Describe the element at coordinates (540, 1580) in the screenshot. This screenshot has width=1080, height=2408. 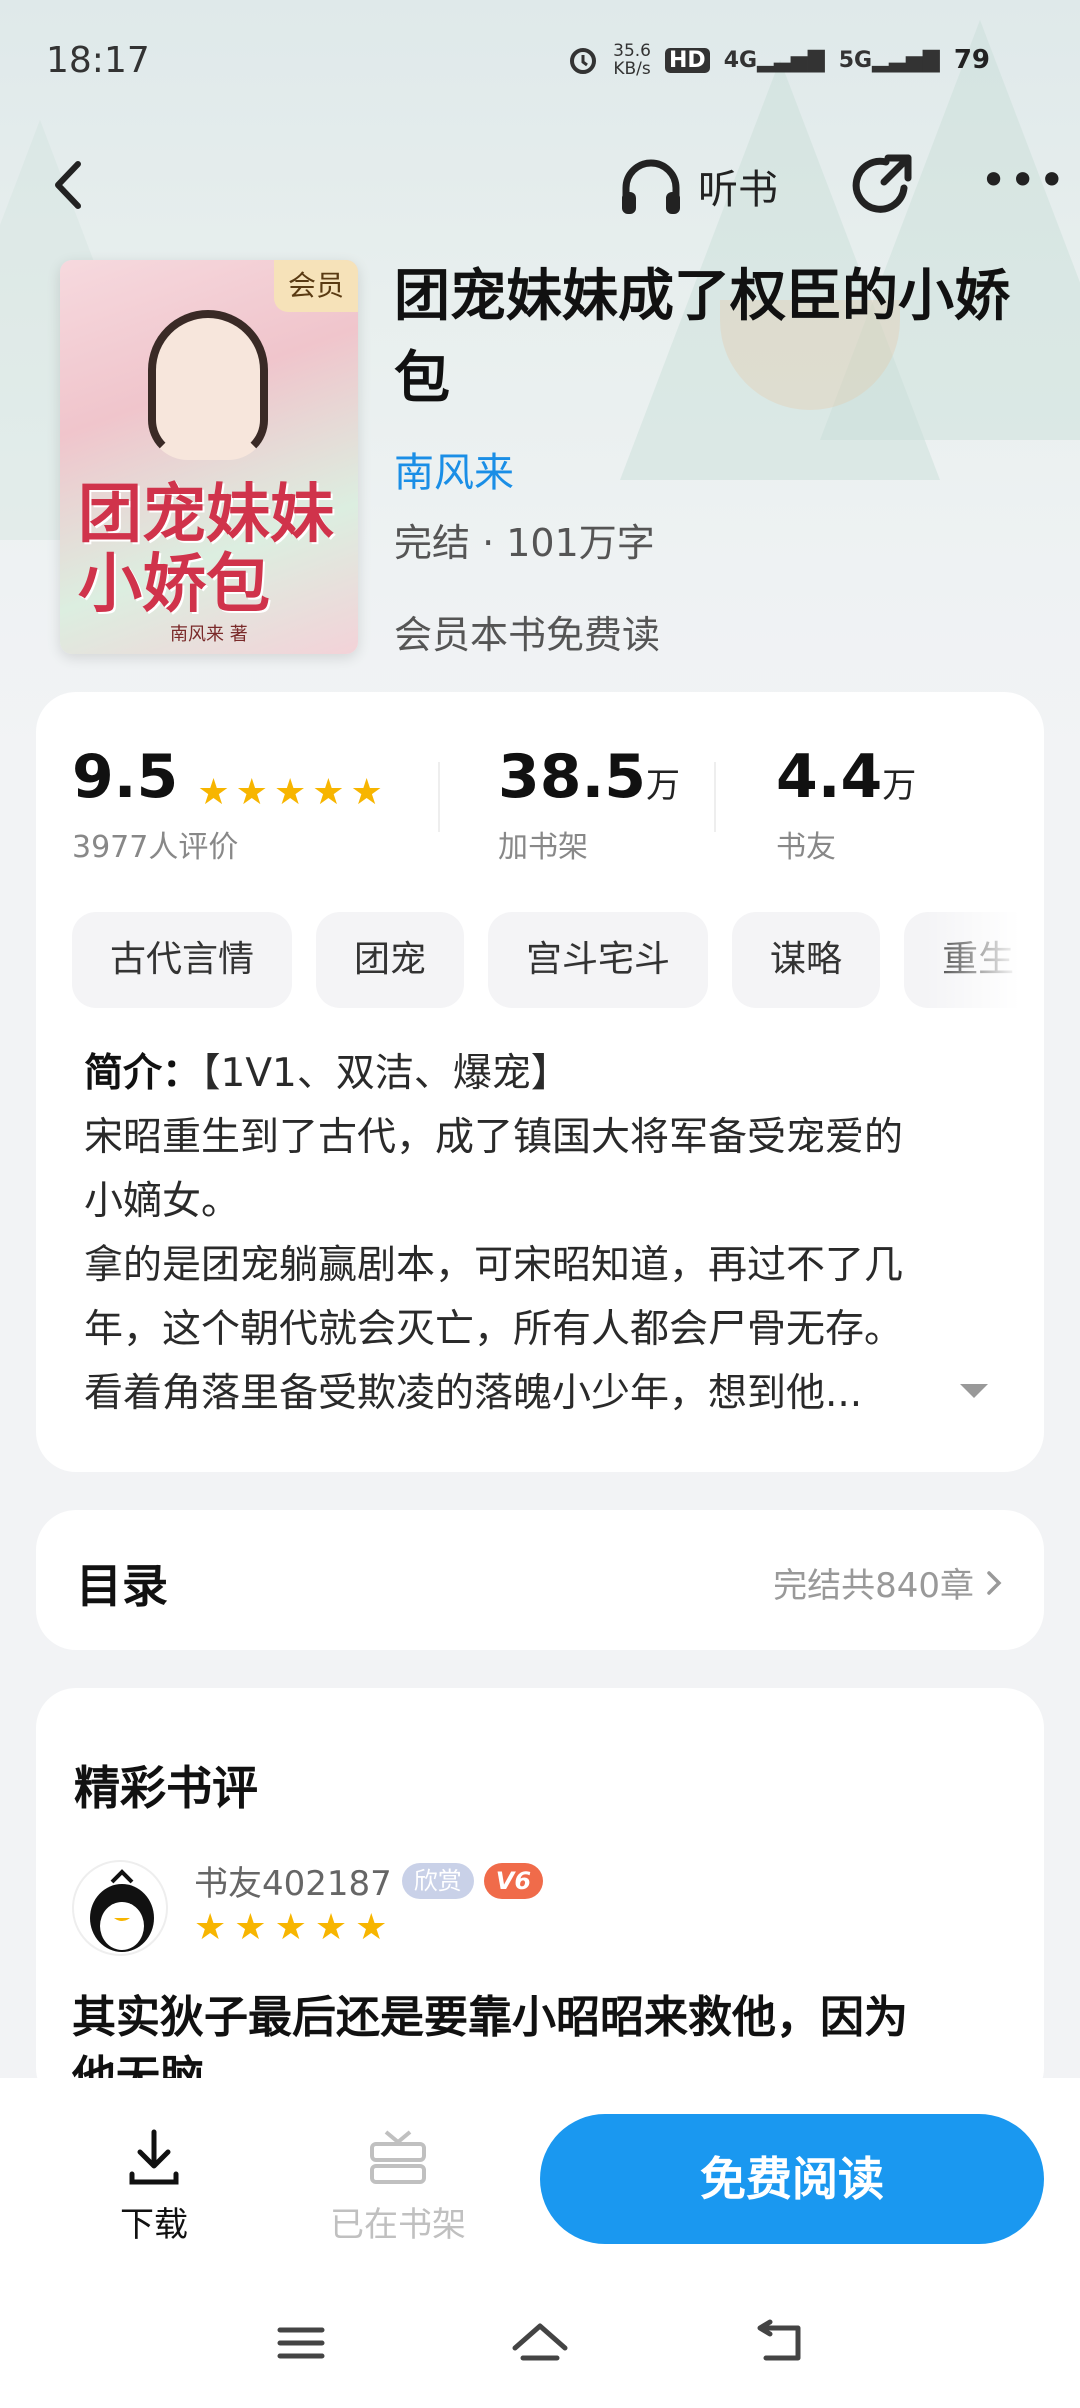
I see `toc-card: 目录 完结共840章` at that location.